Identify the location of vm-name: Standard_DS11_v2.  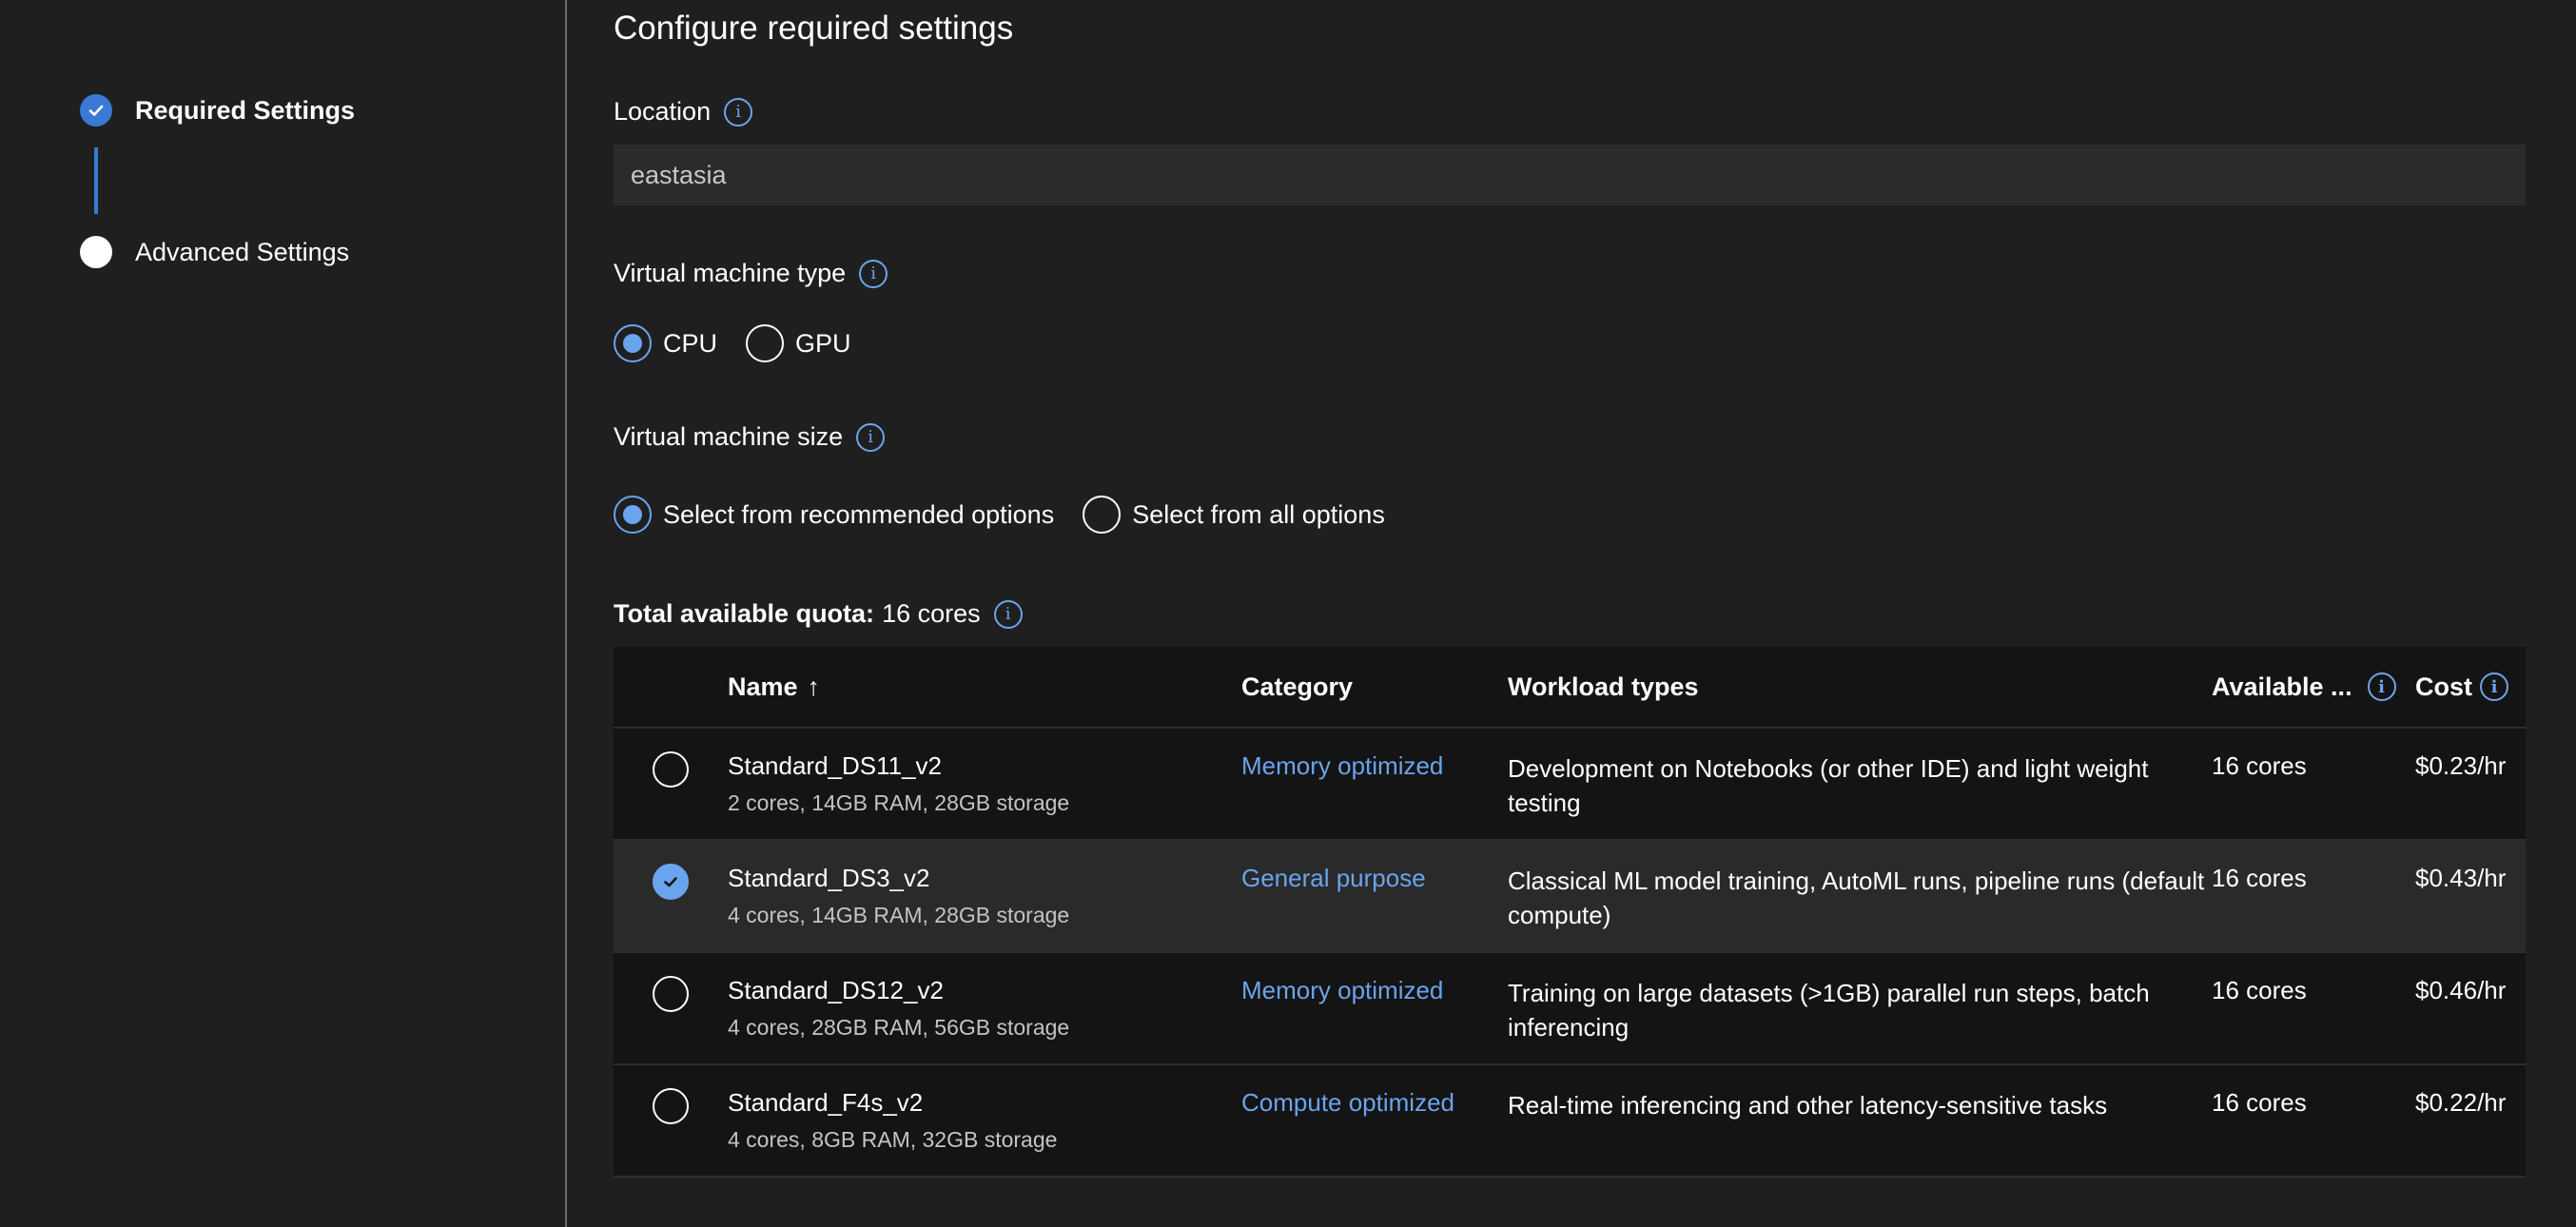
(836, 766).